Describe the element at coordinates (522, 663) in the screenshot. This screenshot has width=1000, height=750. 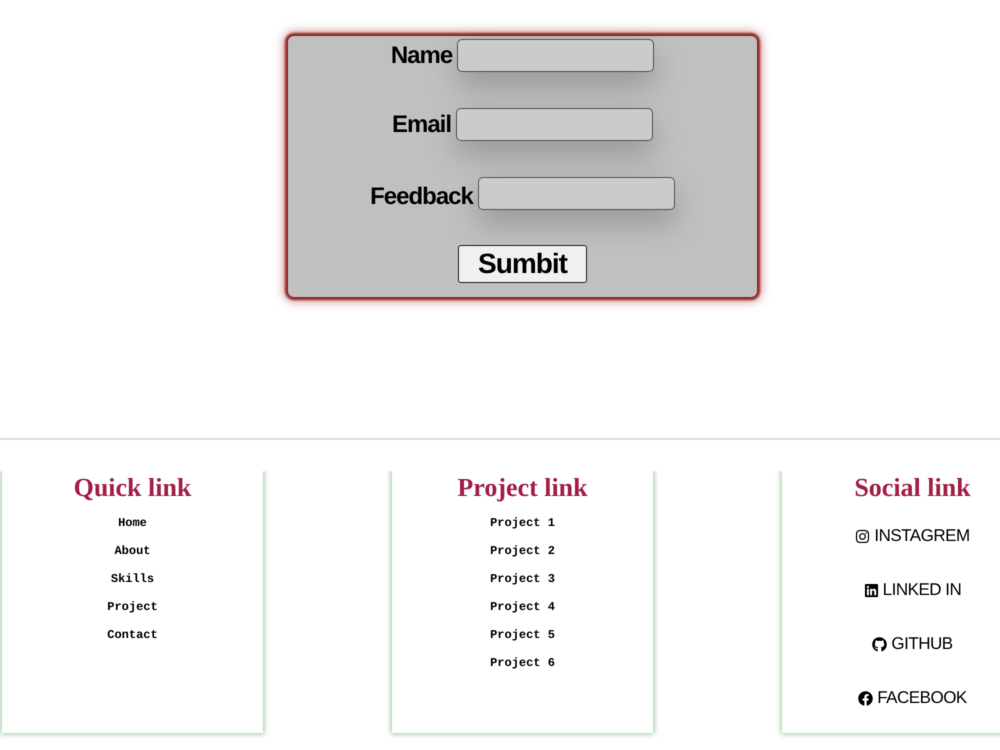
I see `footer-link: Project 6` at that location.